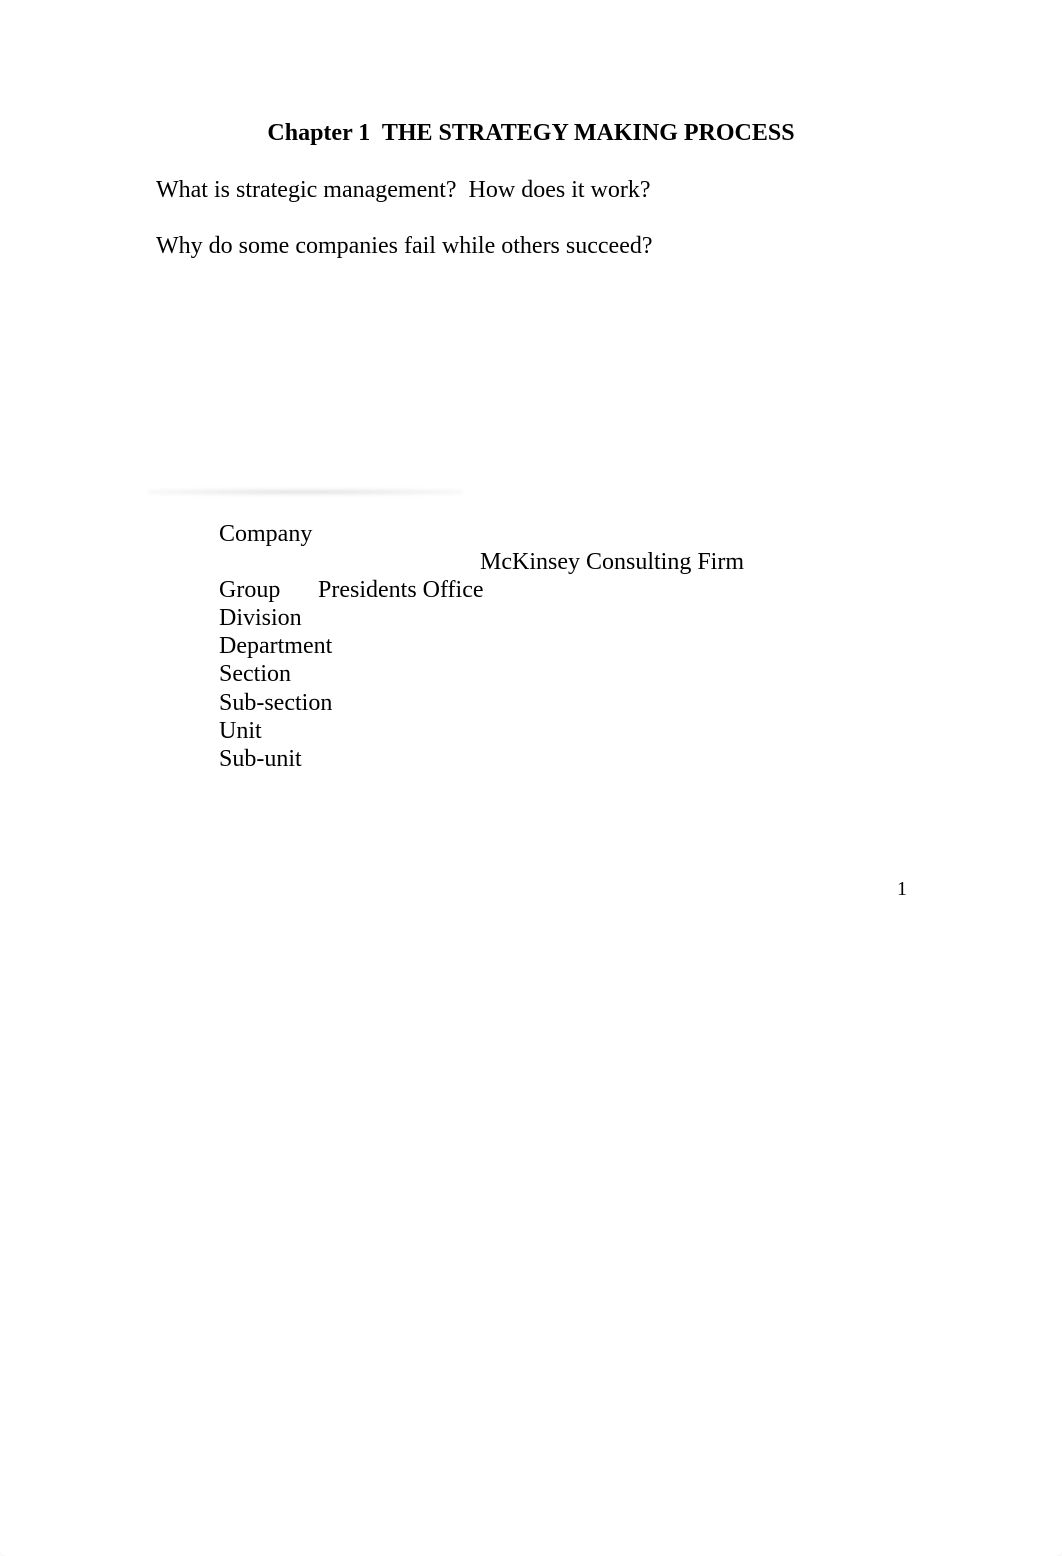 This screenshot has height=1556, width=1062. What do you see at coordinates (266, 534) in the screenshot?
I see `hierarchy-company: Company` at bounding box center [266, 534].